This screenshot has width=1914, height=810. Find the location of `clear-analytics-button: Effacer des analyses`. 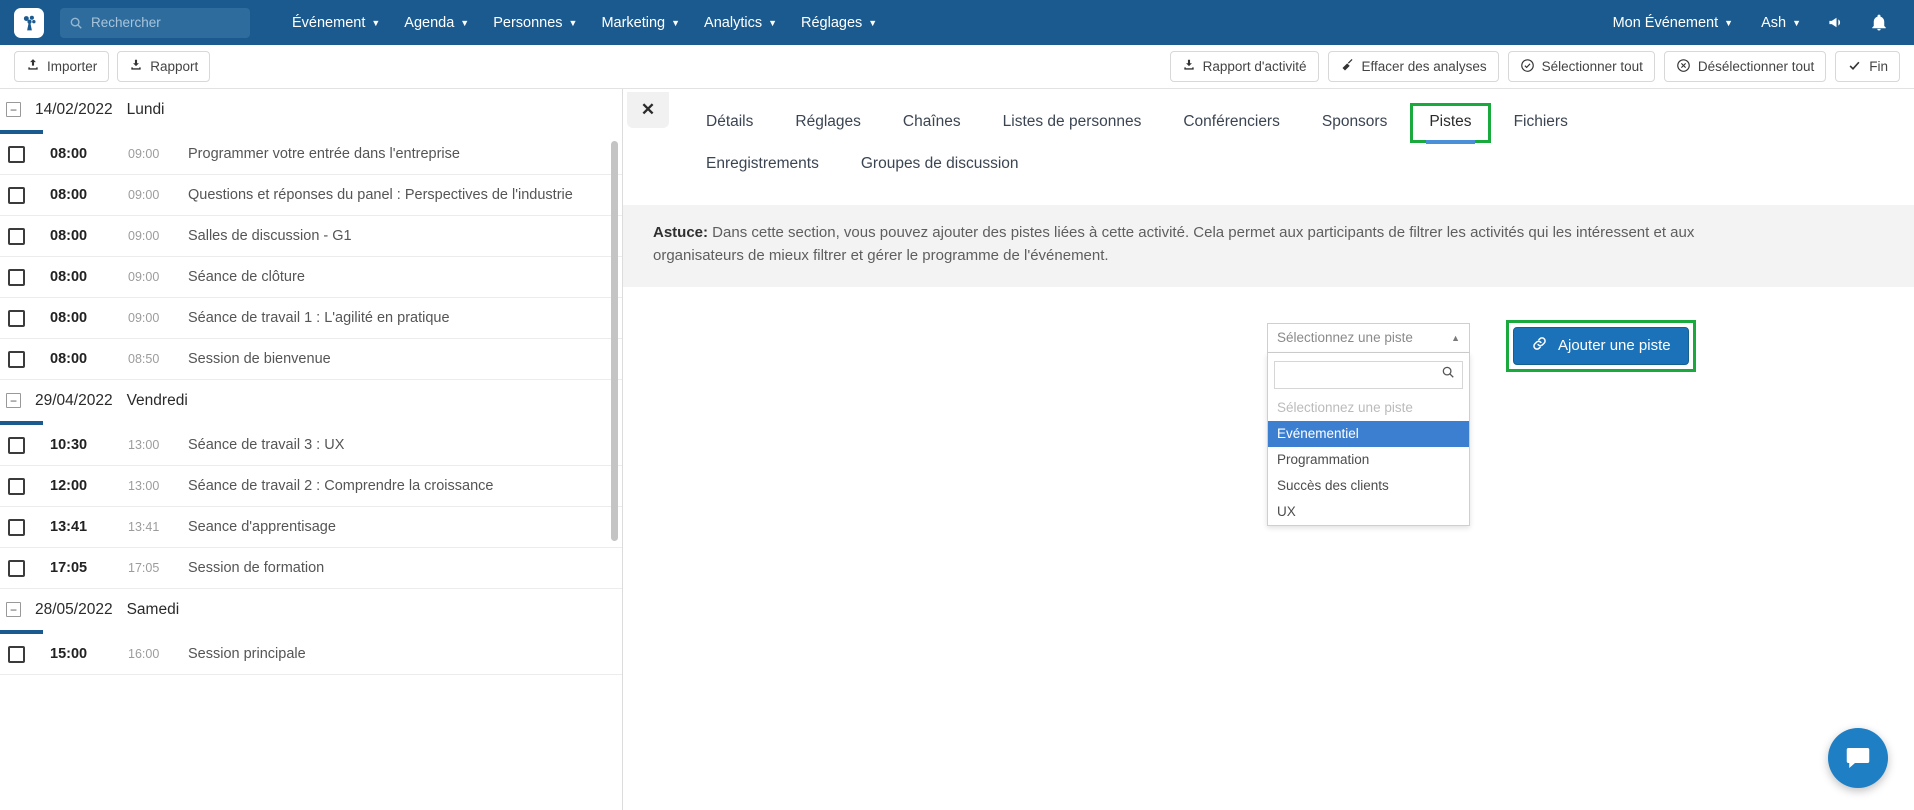

clear-analytics-button: Effacer des analyses is located at coordinates (1413, 66).